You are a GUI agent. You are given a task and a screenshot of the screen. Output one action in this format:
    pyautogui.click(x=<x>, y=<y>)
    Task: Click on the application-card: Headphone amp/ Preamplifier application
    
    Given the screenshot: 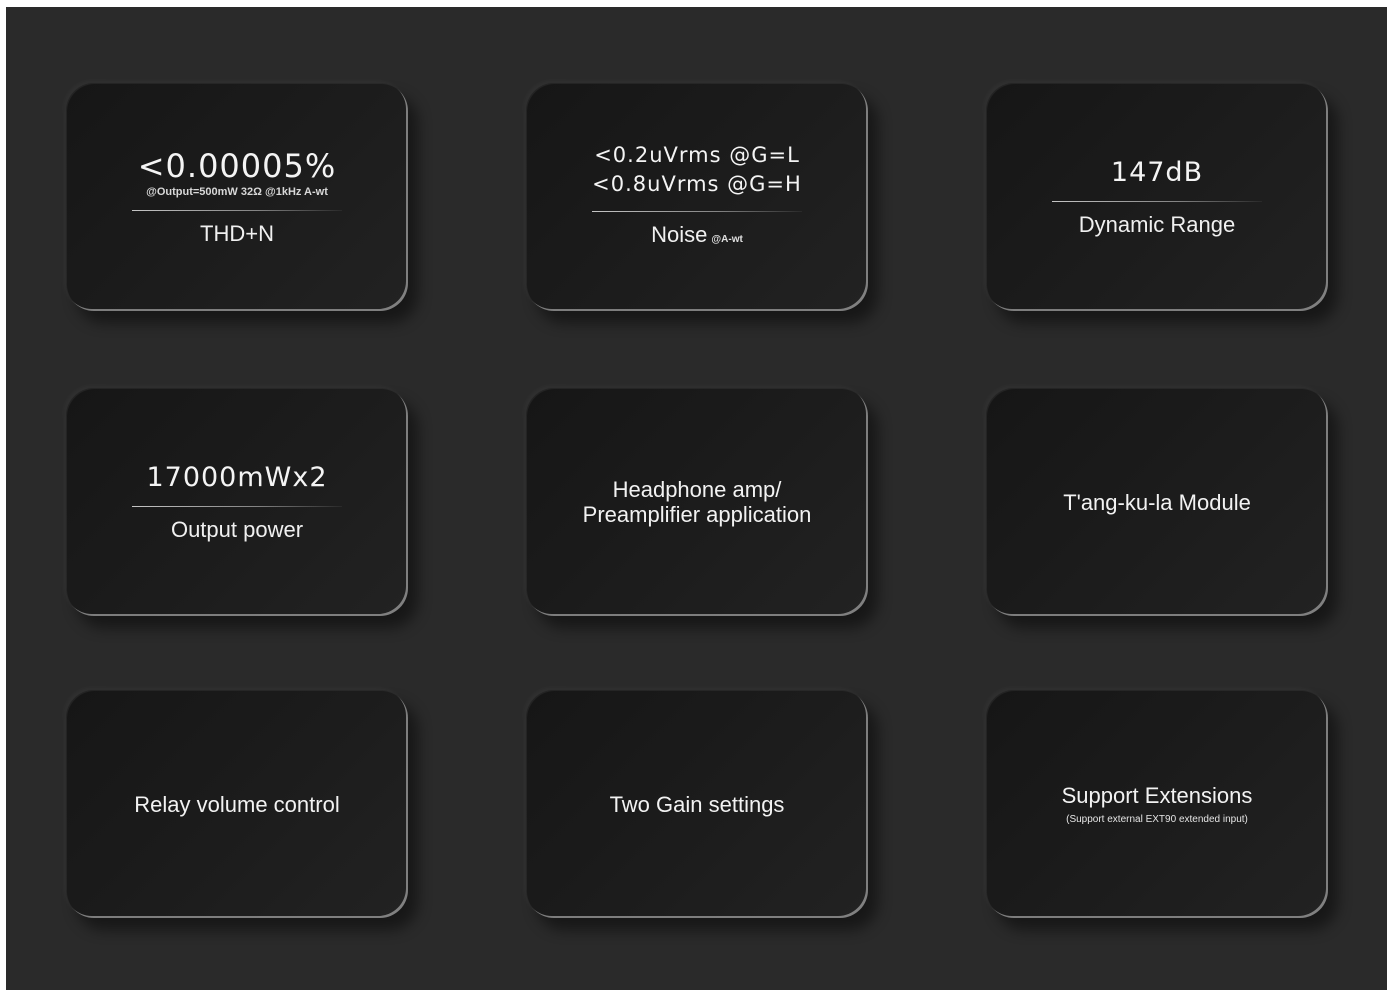 What is the action you would take?
    pyautogui.click(x=697, y=502)
    